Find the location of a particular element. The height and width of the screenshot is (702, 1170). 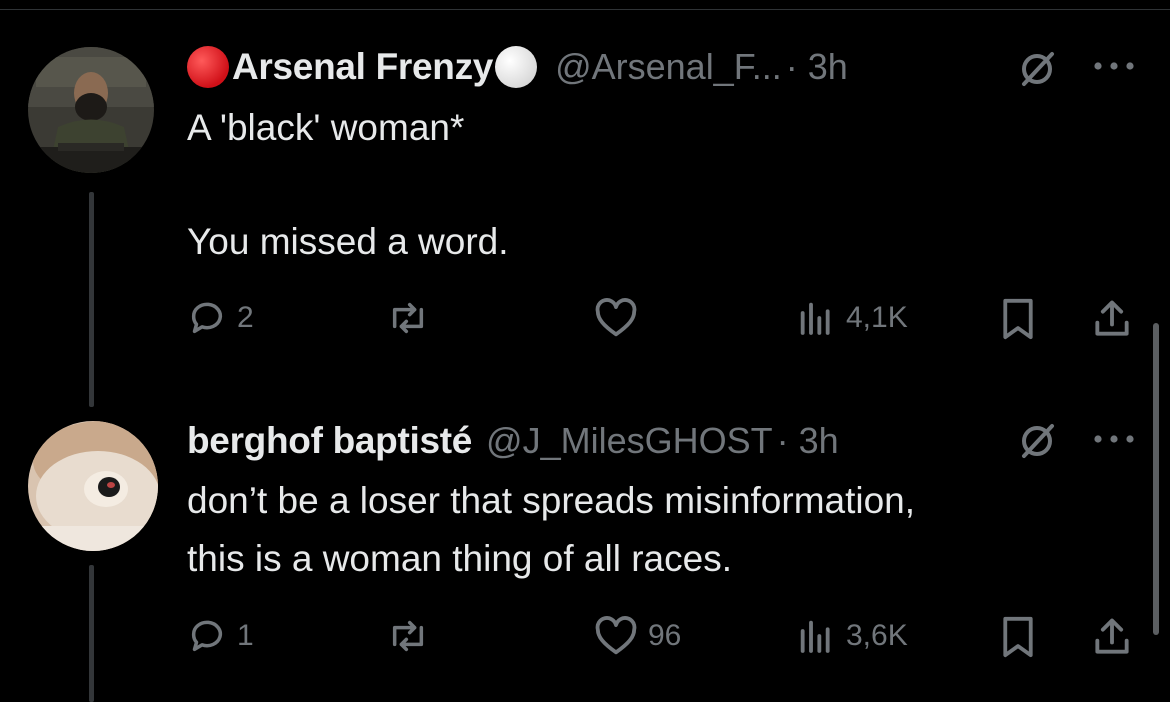

reply-button: 1 is located at coordinates (220, 636).